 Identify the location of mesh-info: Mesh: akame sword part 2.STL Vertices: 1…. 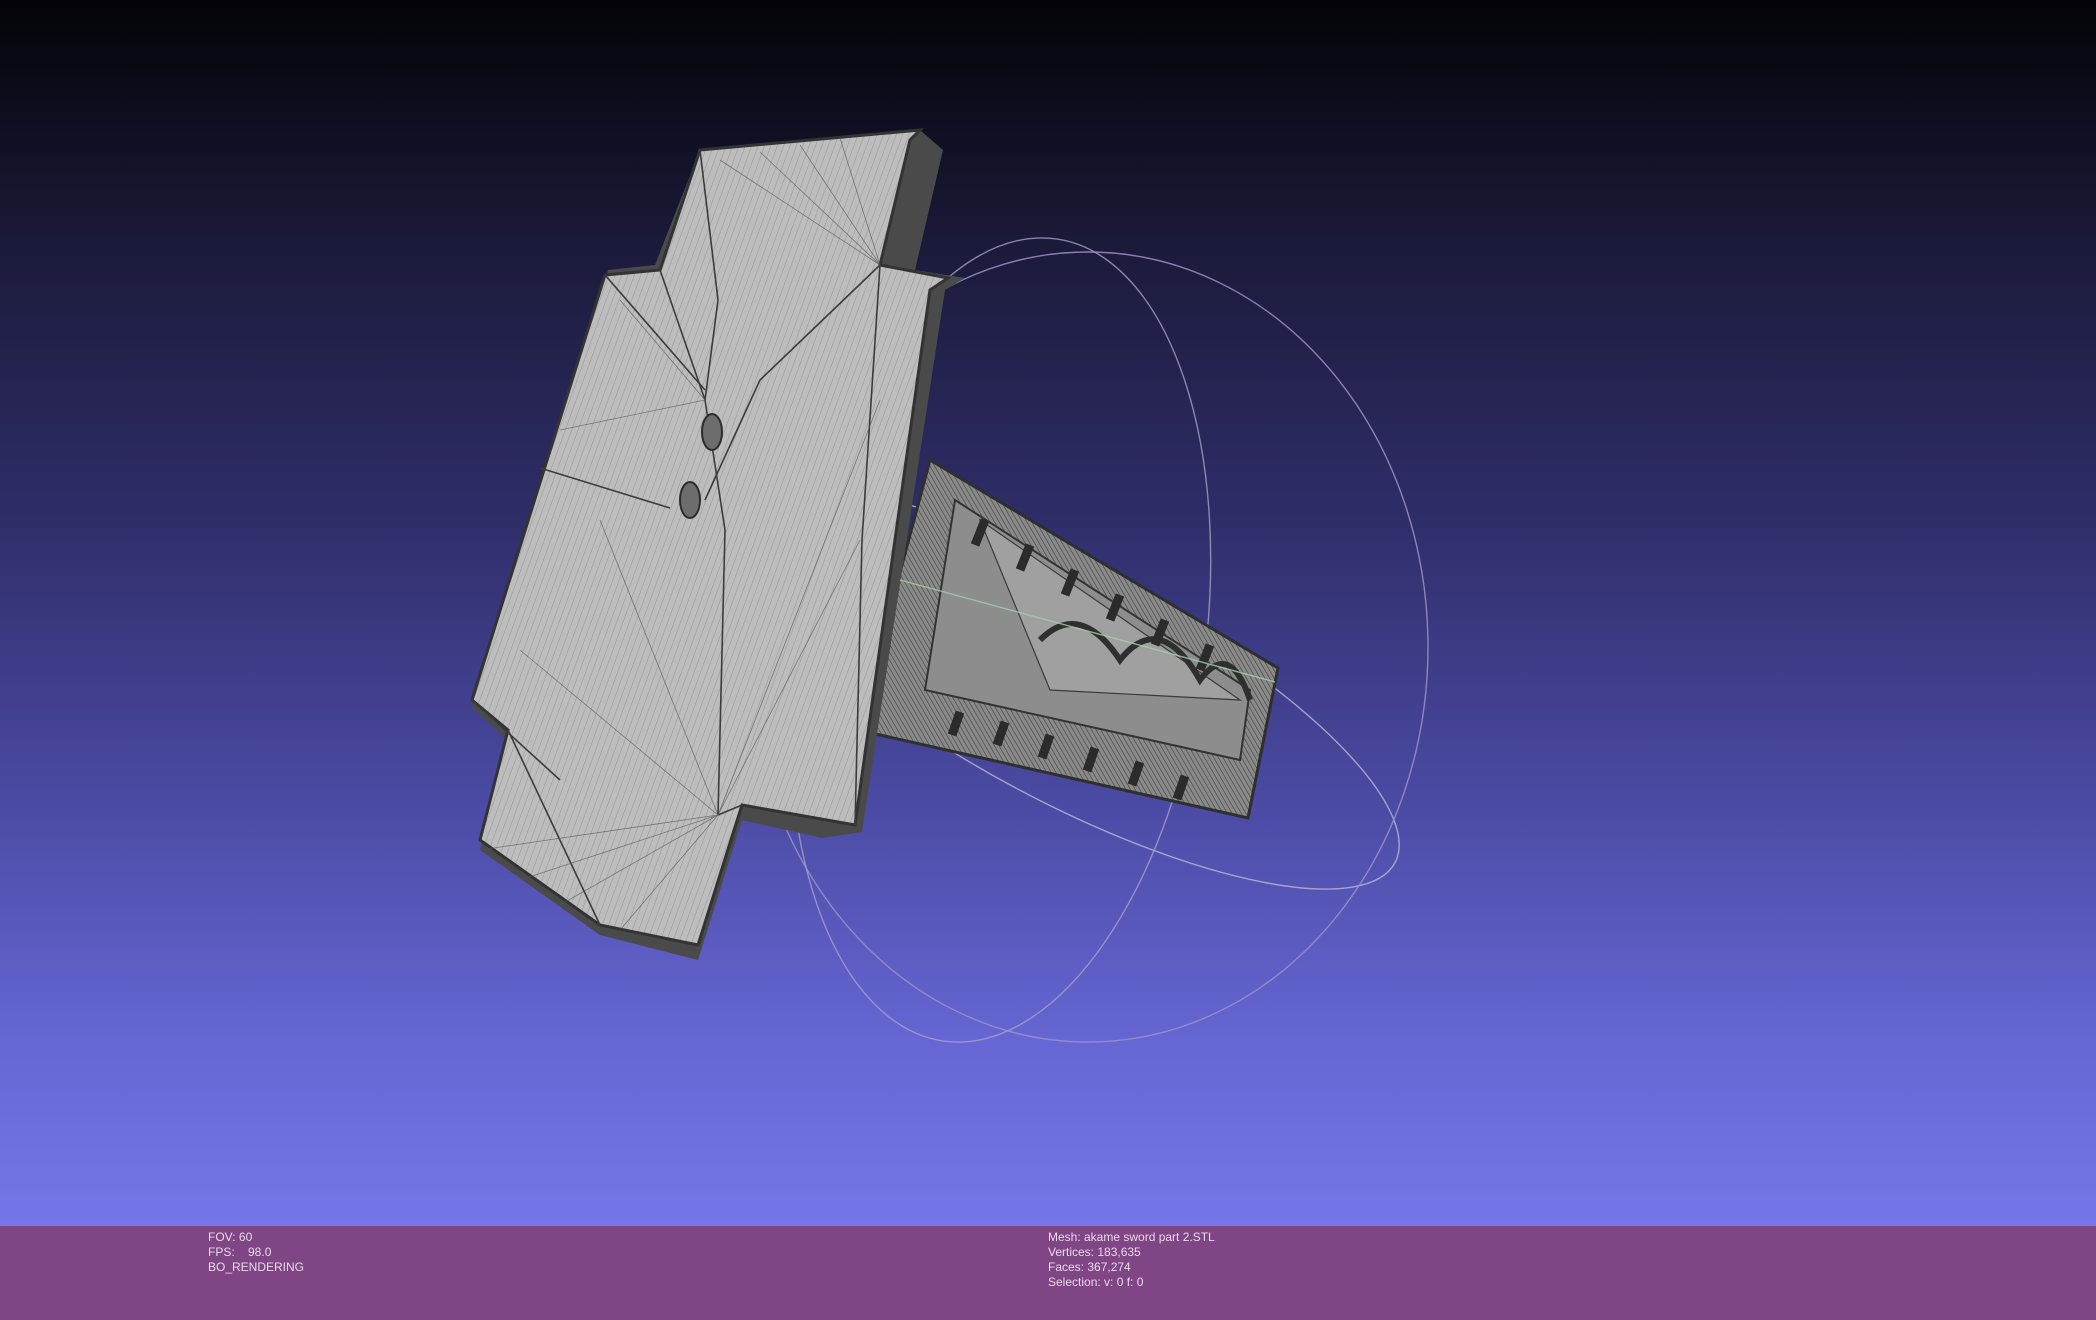
(1131, 1260).